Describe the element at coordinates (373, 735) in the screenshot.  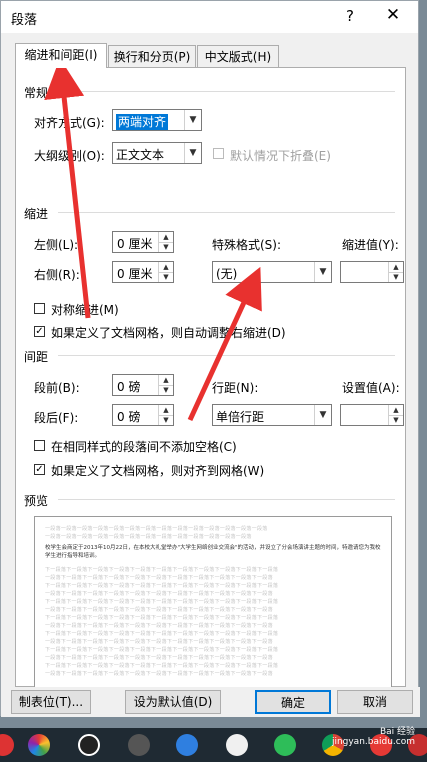
I see `watermark: Bai 经验 jingyan.baidu.com` at that location.